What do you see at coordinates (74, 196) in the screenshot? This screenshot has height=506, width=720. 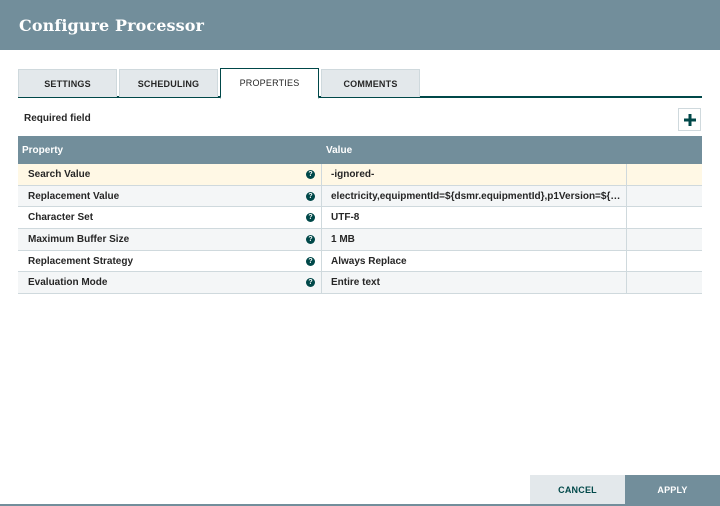 I see `property-name: Replacement Value` at bounding box center [74, 196].